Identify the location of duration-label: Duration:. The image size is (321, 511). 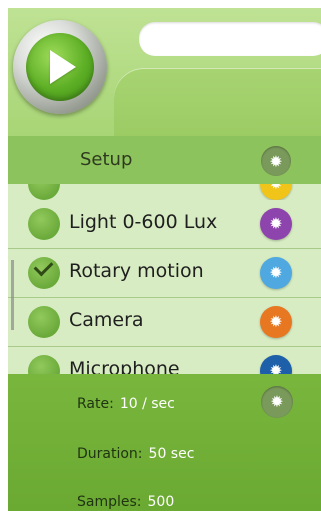
(110, 454).